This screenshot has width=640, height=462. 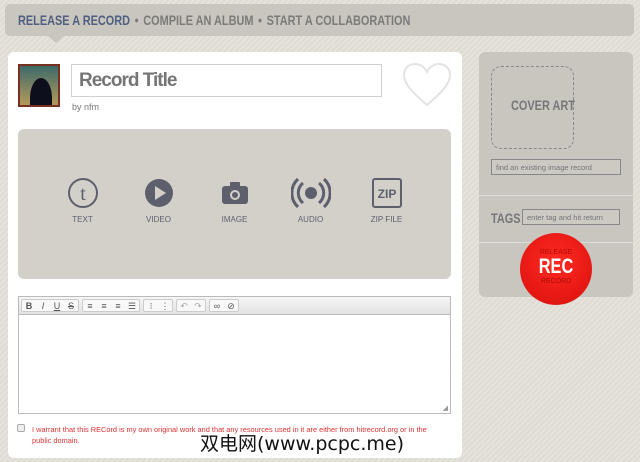 What do you see at coordinates (82, 219) in the screenshot?
I see `media-label: TEXT` at bounding box center [82, 219].